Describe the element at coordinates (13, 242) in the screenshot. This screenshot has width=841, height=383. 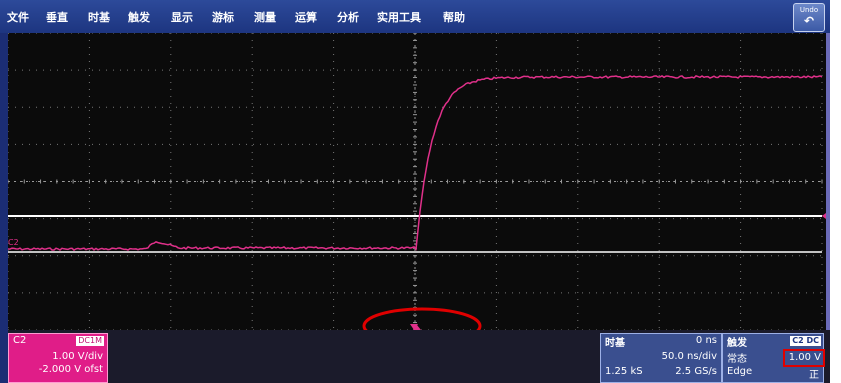
I see `channel-marker-label: C2` at that location.